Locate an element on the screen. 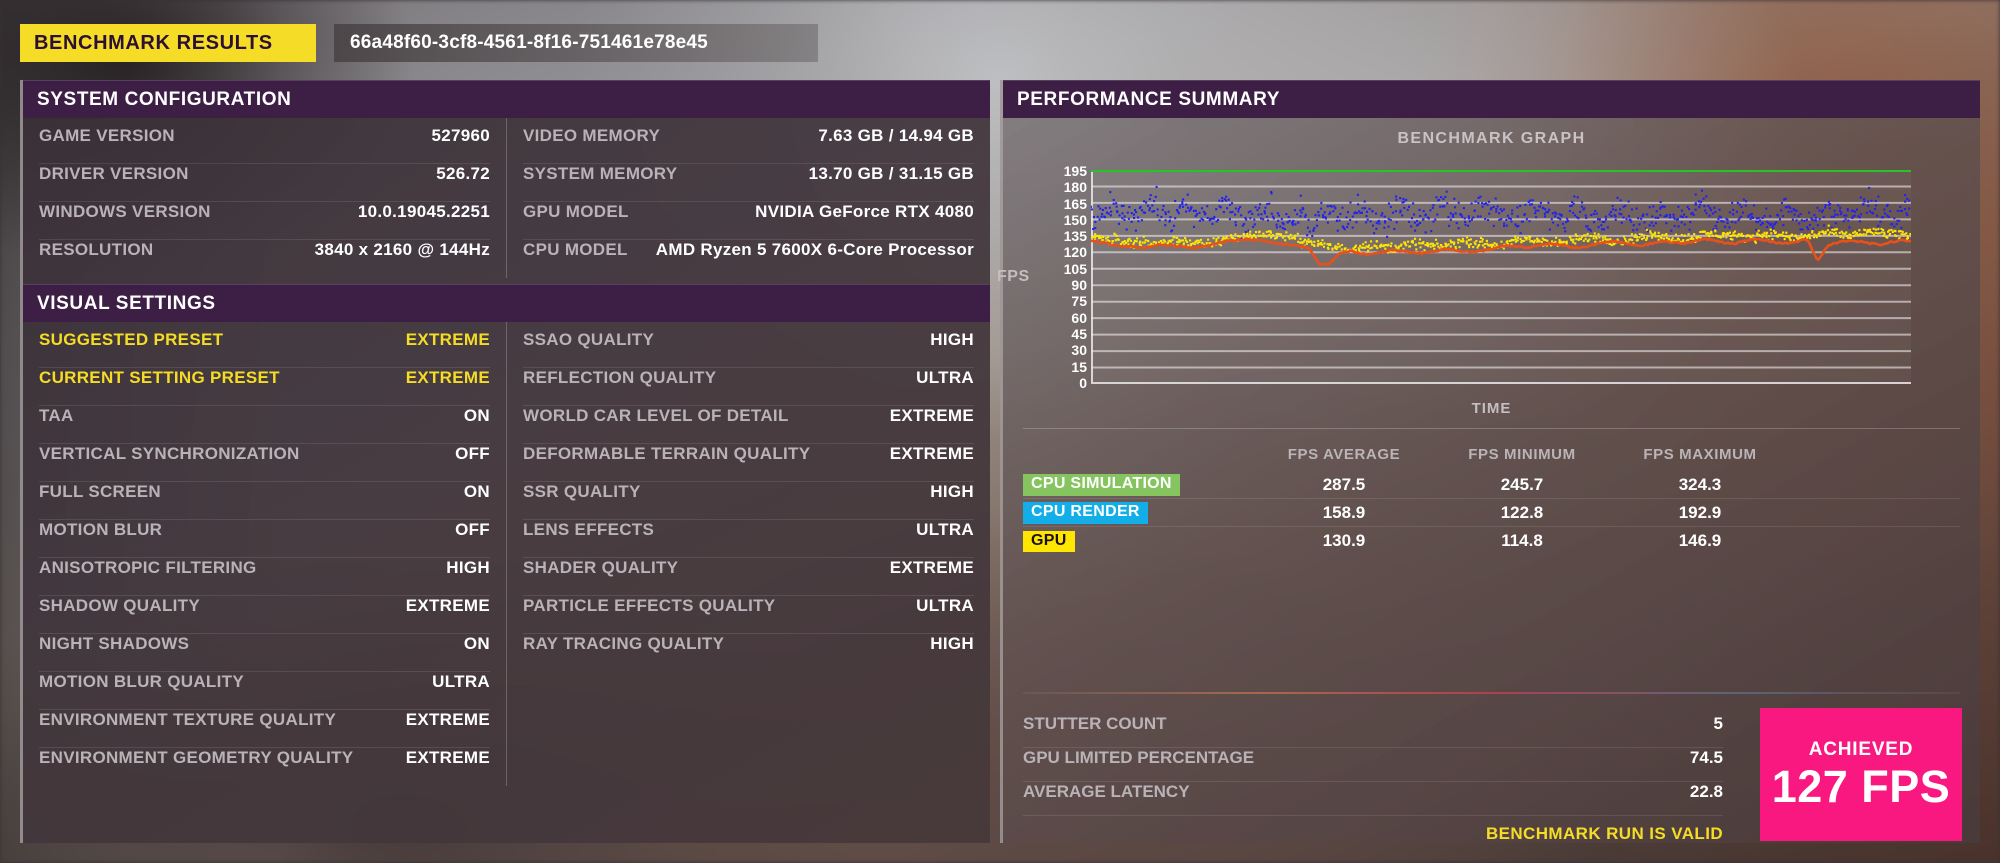  chart-svg is located at coordinates (1501, 269).